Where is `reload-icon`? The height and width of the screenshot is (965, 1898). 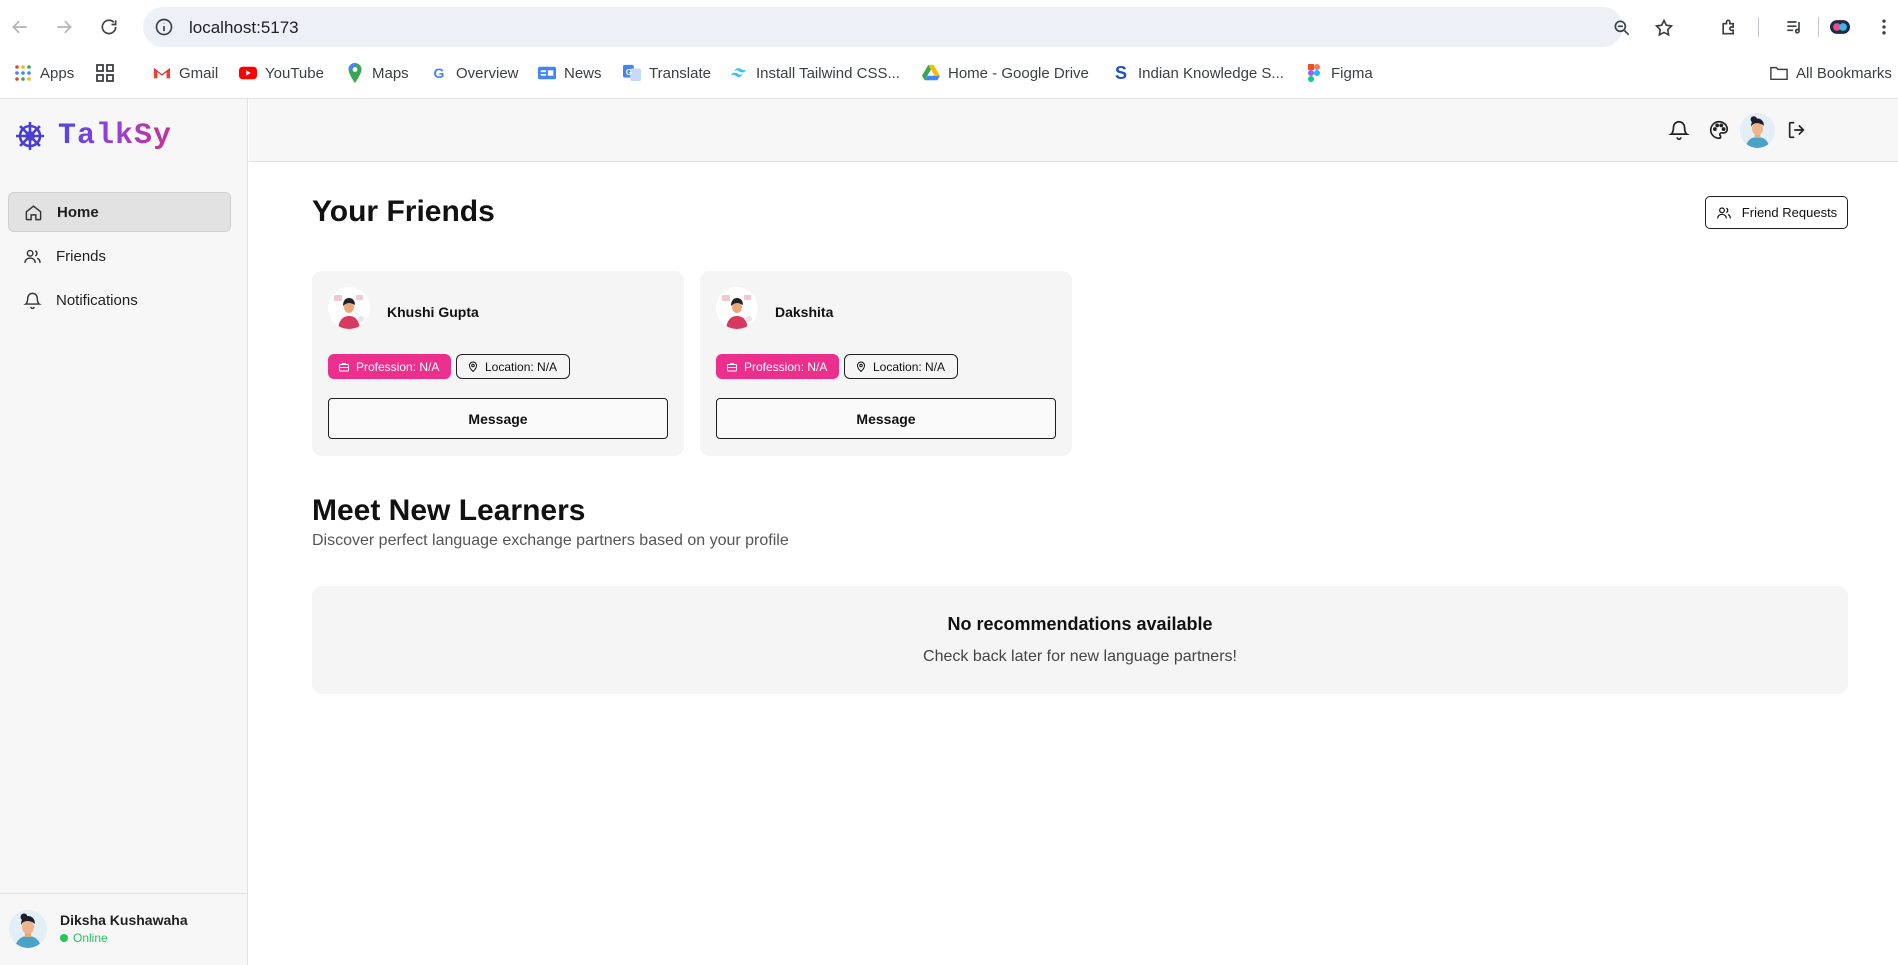
reload-icon is located at coordinates (109, 27).